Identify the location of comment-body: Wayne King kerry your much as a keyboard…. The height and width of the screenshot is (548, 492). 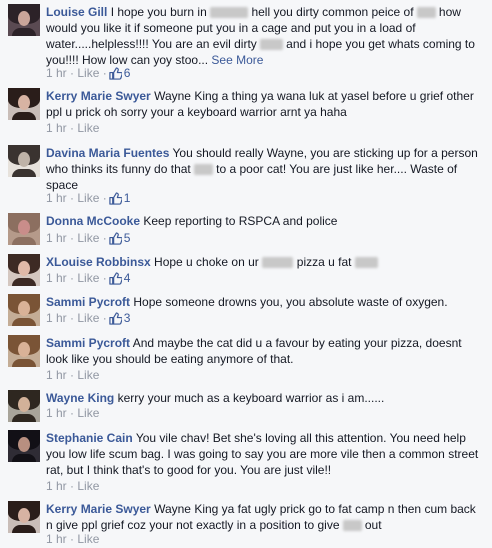
(265, 398).